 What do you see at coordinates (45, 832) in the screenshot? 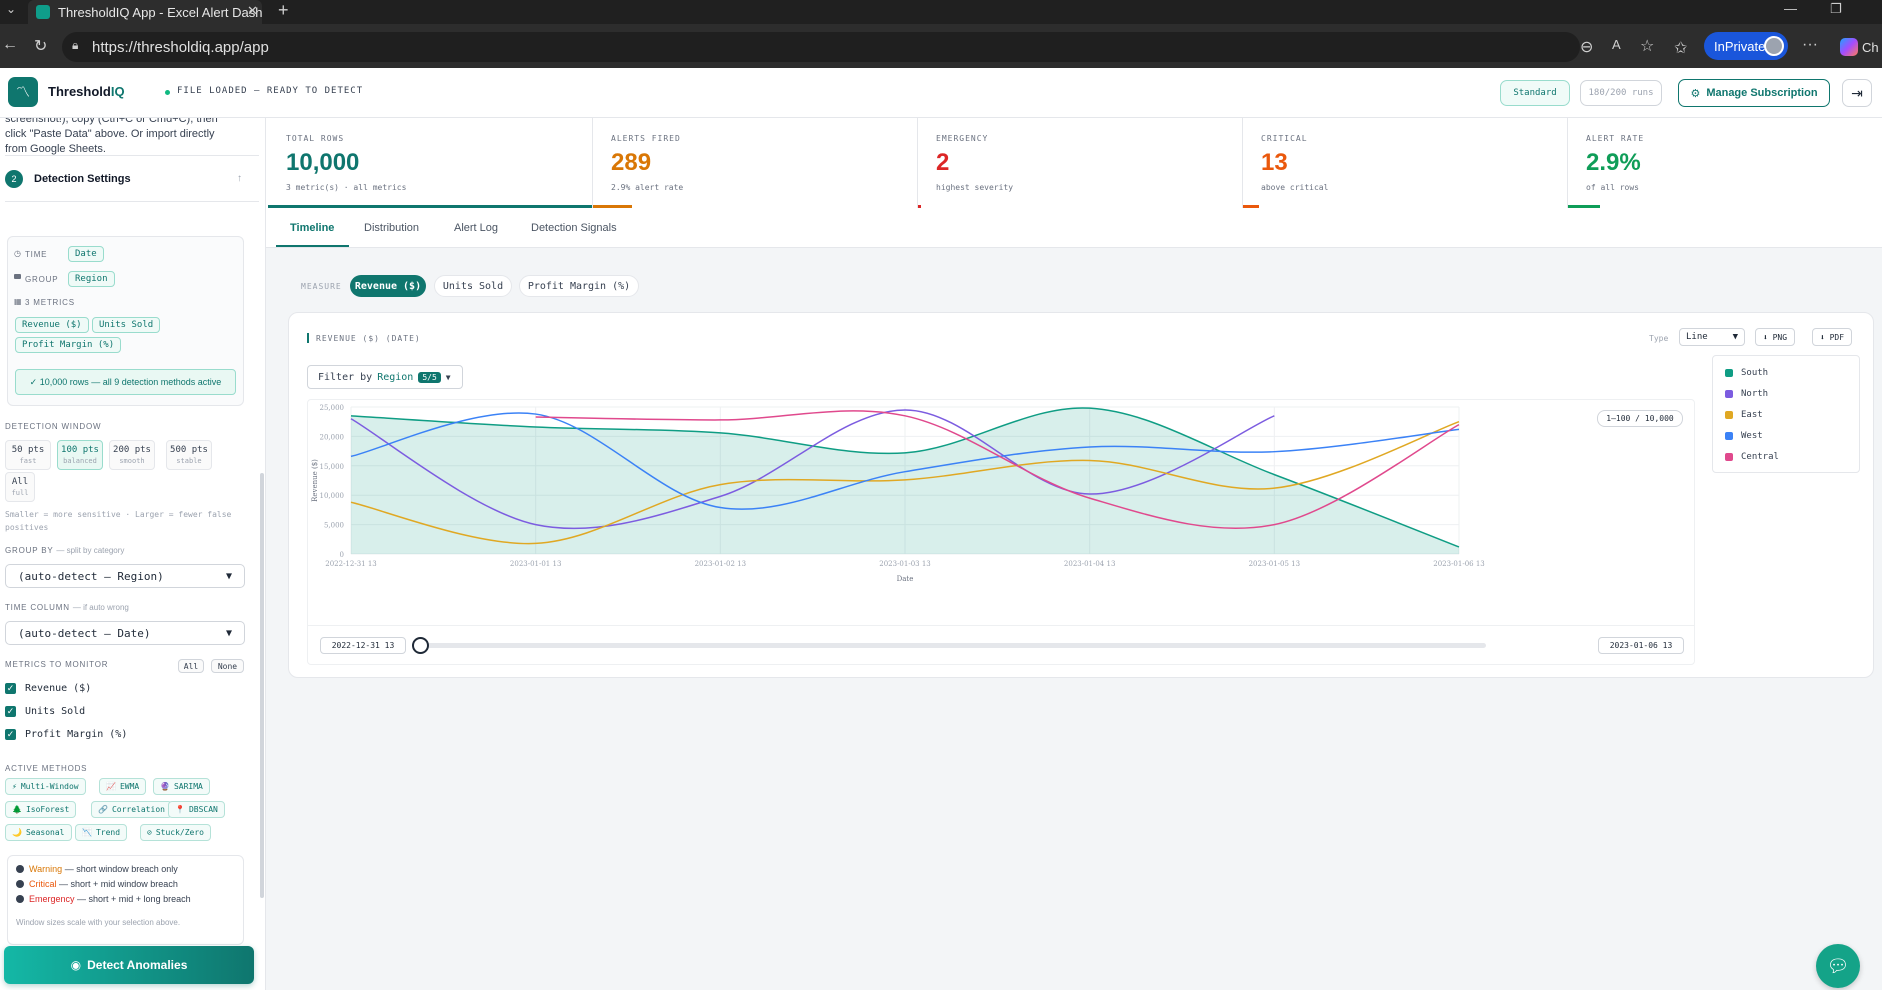
I see `method-label: Seasonal` at bounding box center [45, 832].